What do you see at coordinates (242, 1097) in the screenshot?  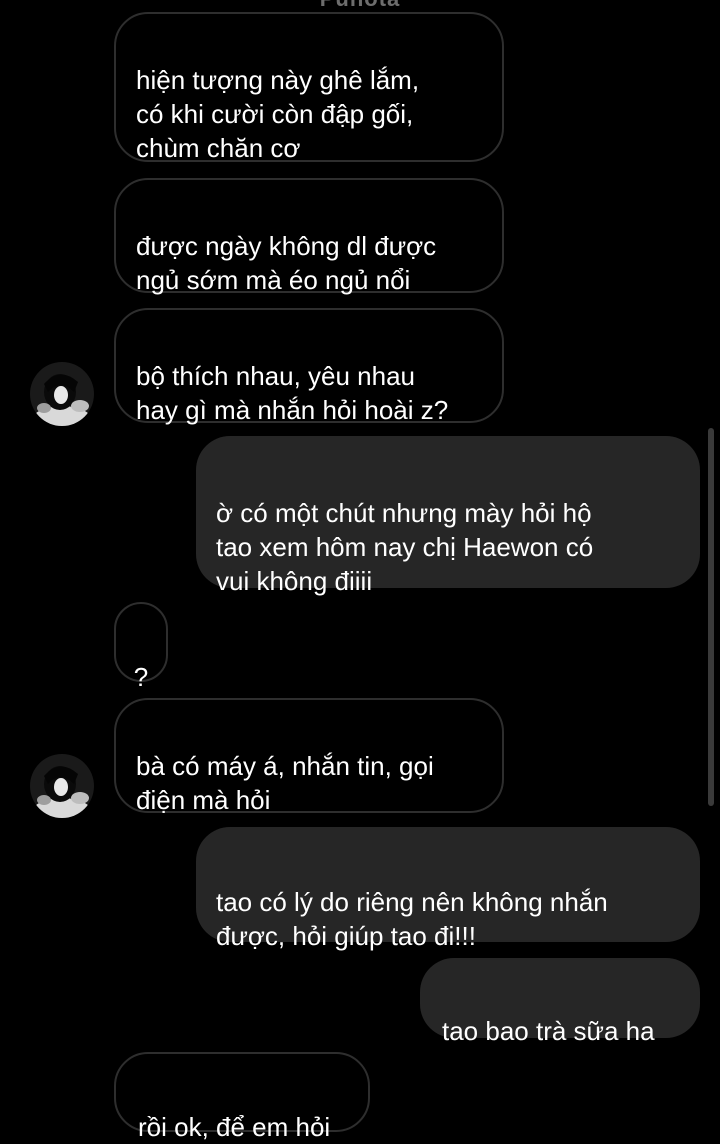 I see `incoming-message: rồi ok, để em hỏi` at bounding box center [242, 1097].